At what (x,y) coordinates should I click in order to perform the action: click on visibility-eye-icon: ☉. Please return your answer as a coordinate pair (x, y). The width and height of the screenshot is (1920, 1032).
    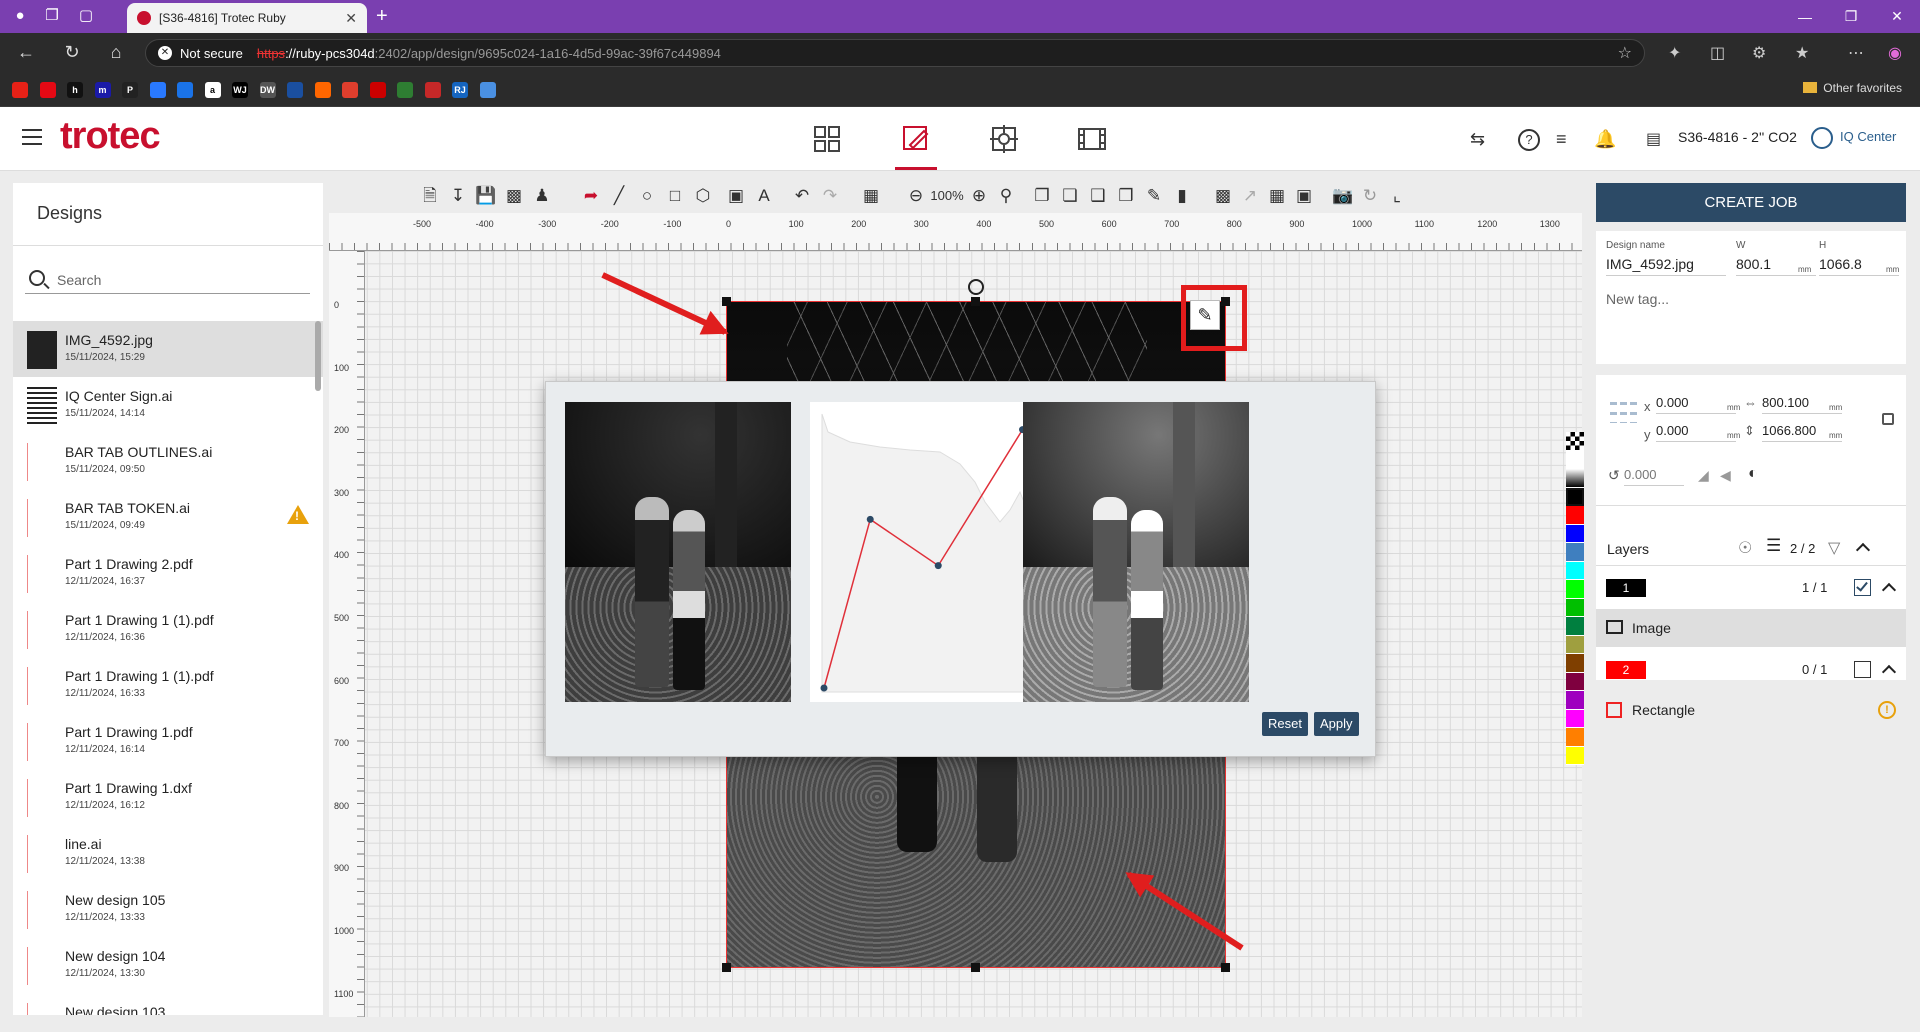
    Looking at the image, I should click on (1745, 548).